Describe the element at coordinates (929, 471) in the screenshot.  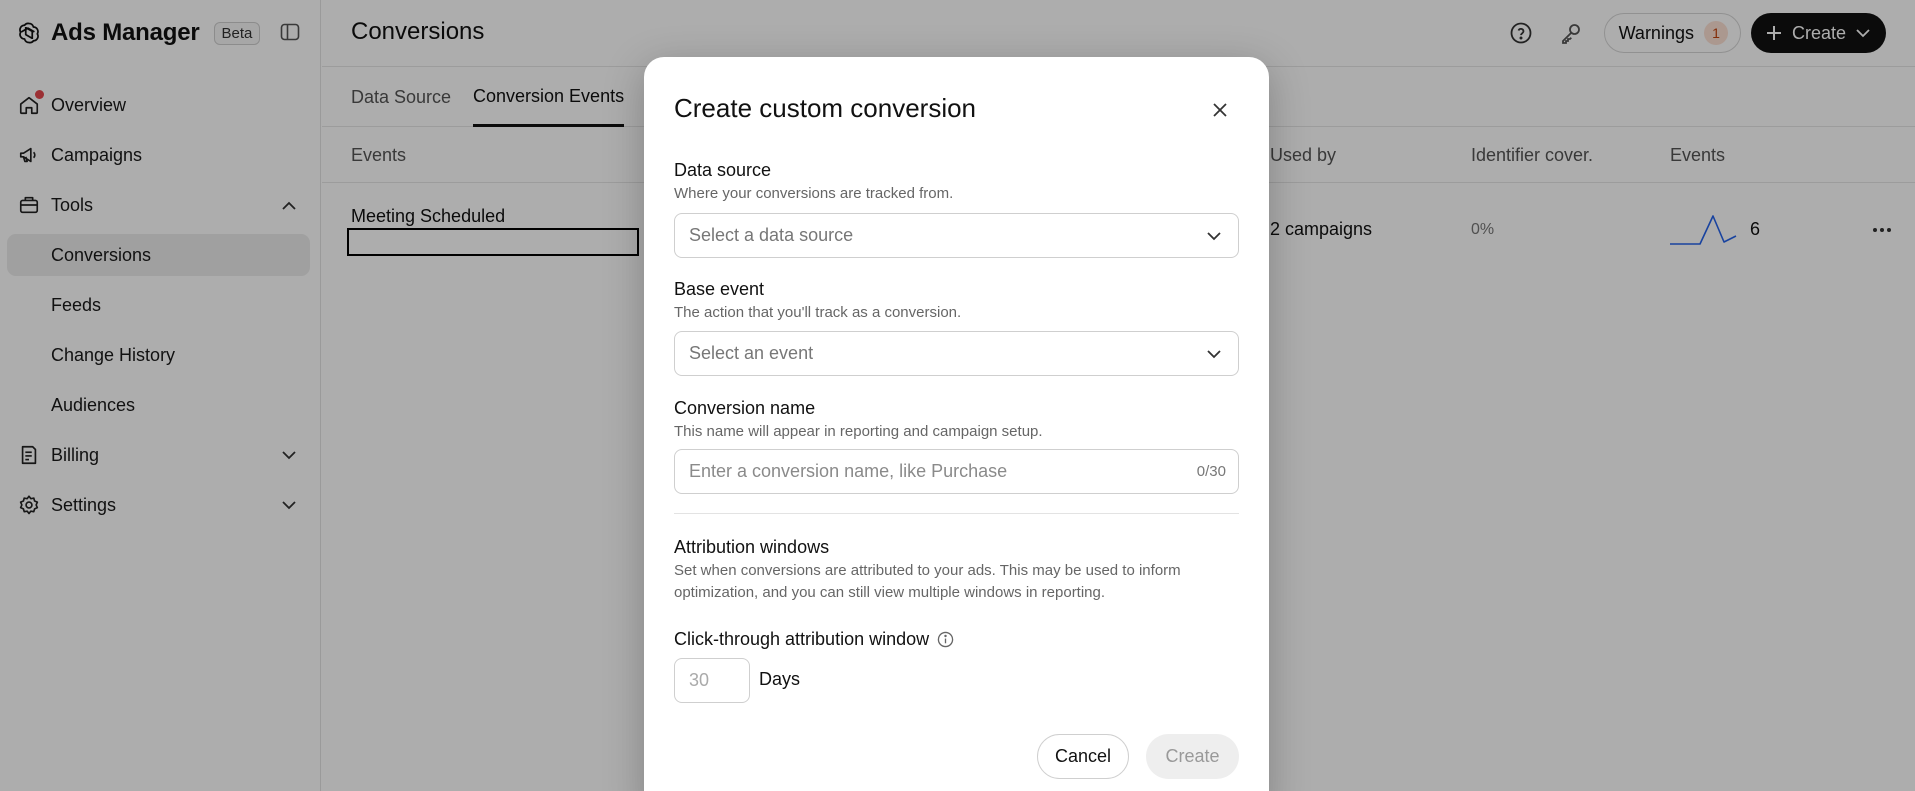
I see `conversion-name-input` at that location.